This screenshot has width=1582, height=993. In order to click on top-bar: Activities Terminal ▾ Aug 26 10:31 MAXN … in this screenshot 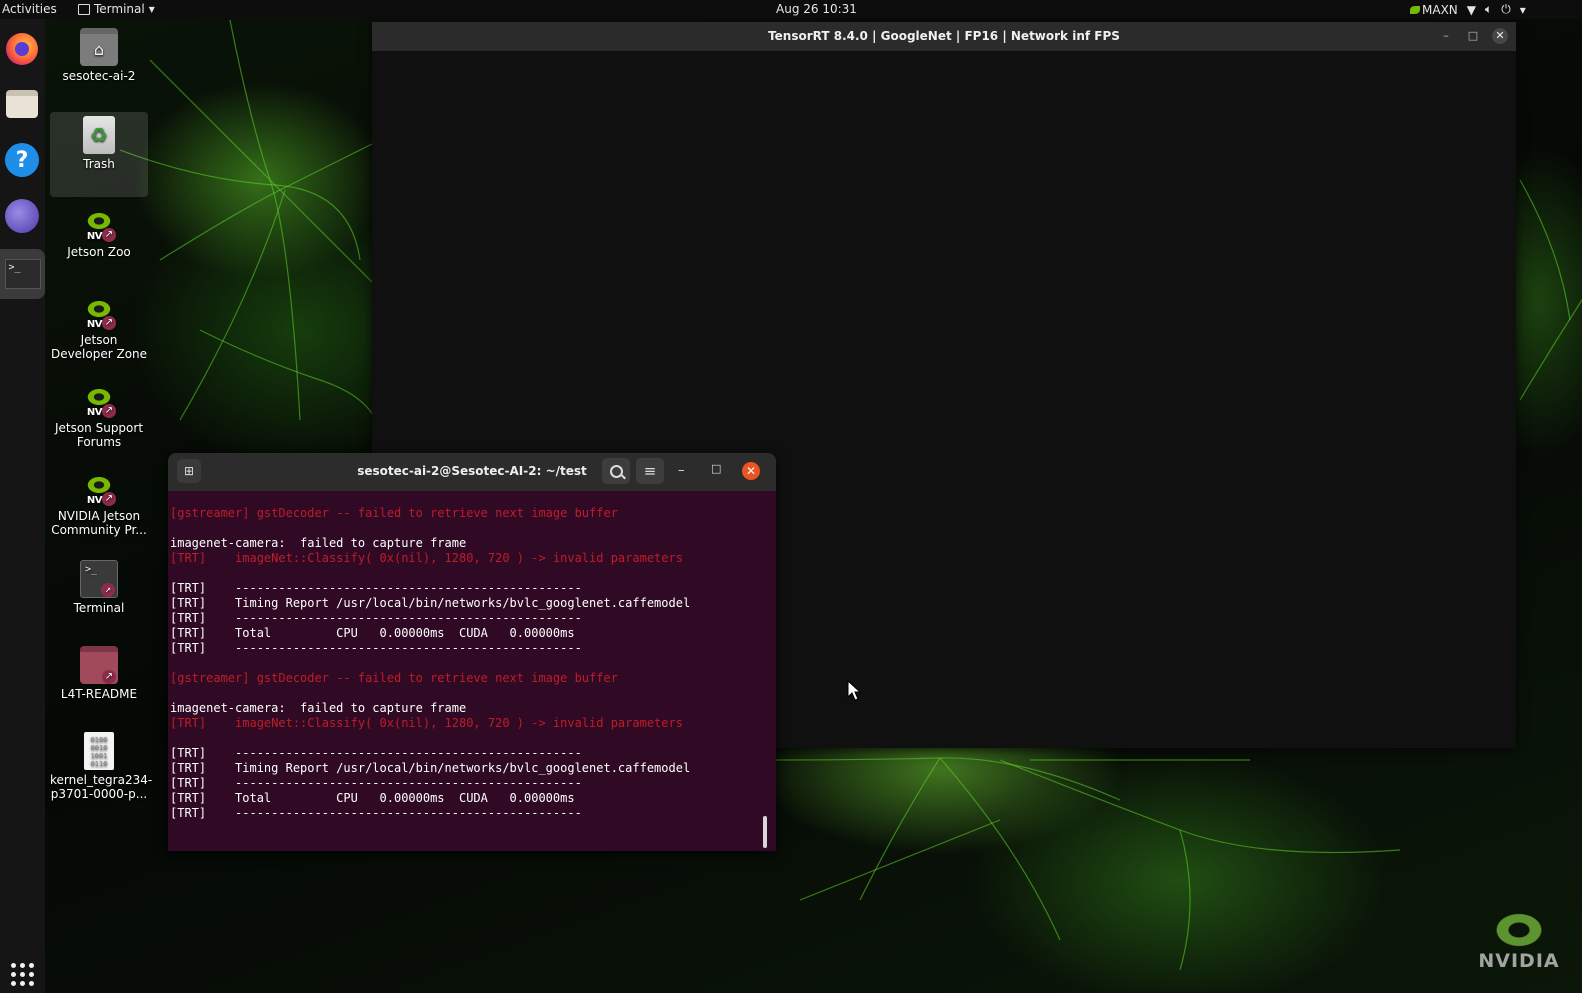, I will do `click(791, 9)`.